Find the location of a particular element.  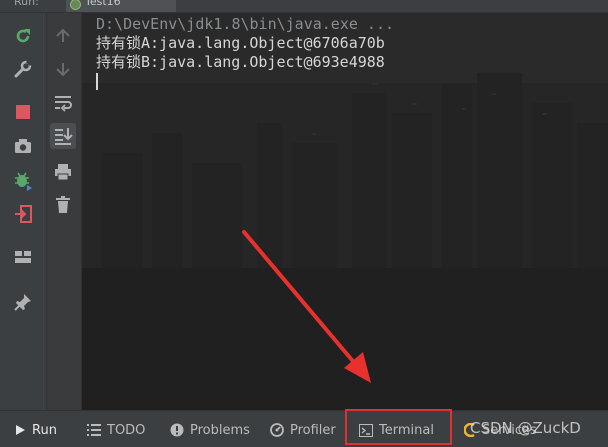

todo-tool-label: TODO is located at coordinates (126, 430).